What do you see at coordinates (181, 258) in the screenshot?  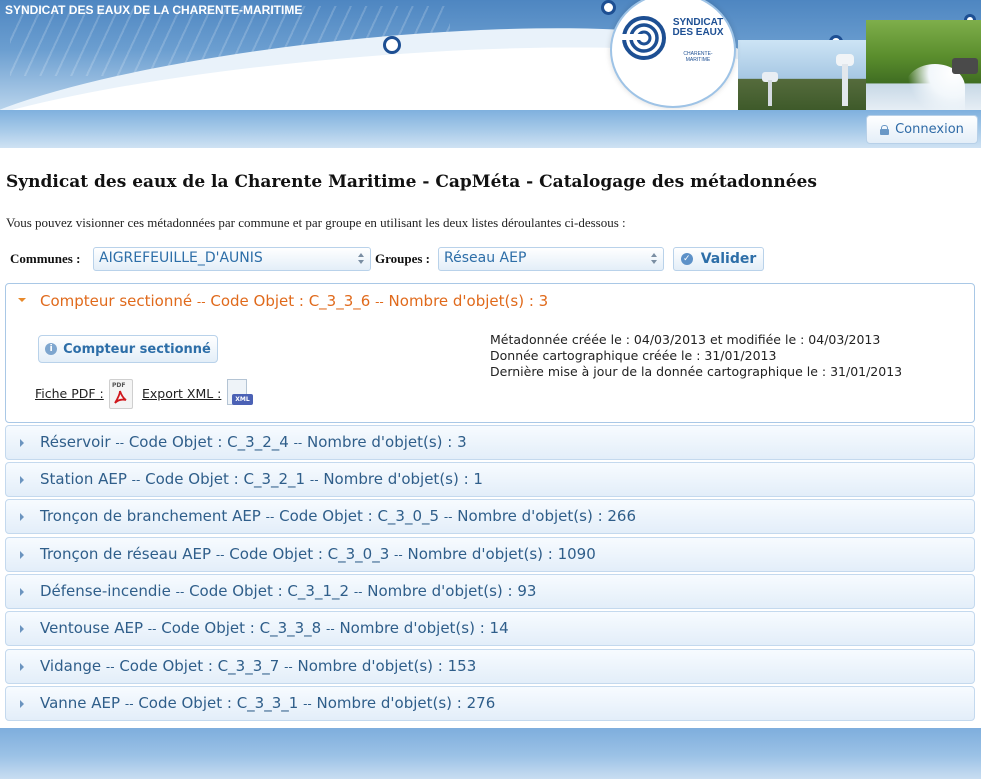 I see `communes-select-value: AIGREFEUILLE_D'AUNIS` at bounding box center [181, 258].